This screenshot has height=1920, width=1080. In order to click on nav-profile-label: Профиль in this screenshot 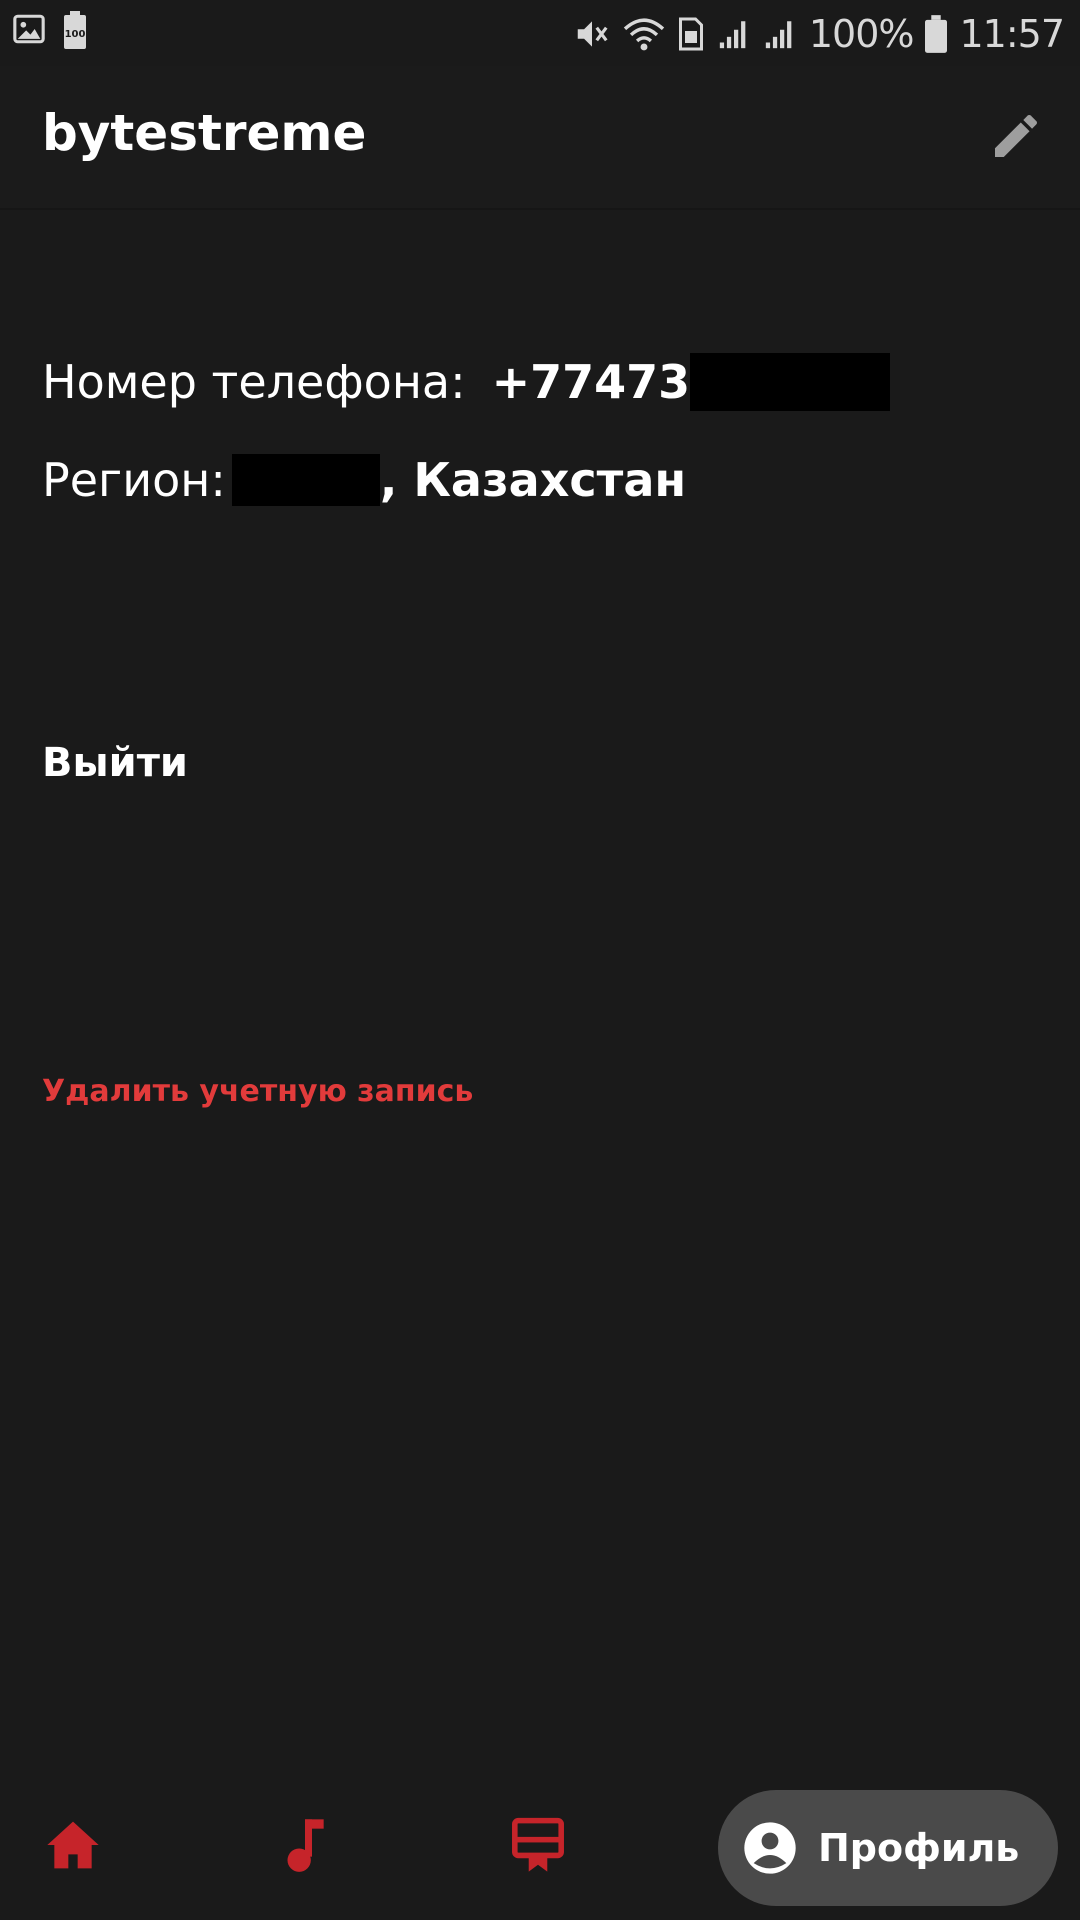, I will do `click(919, 1848)`.